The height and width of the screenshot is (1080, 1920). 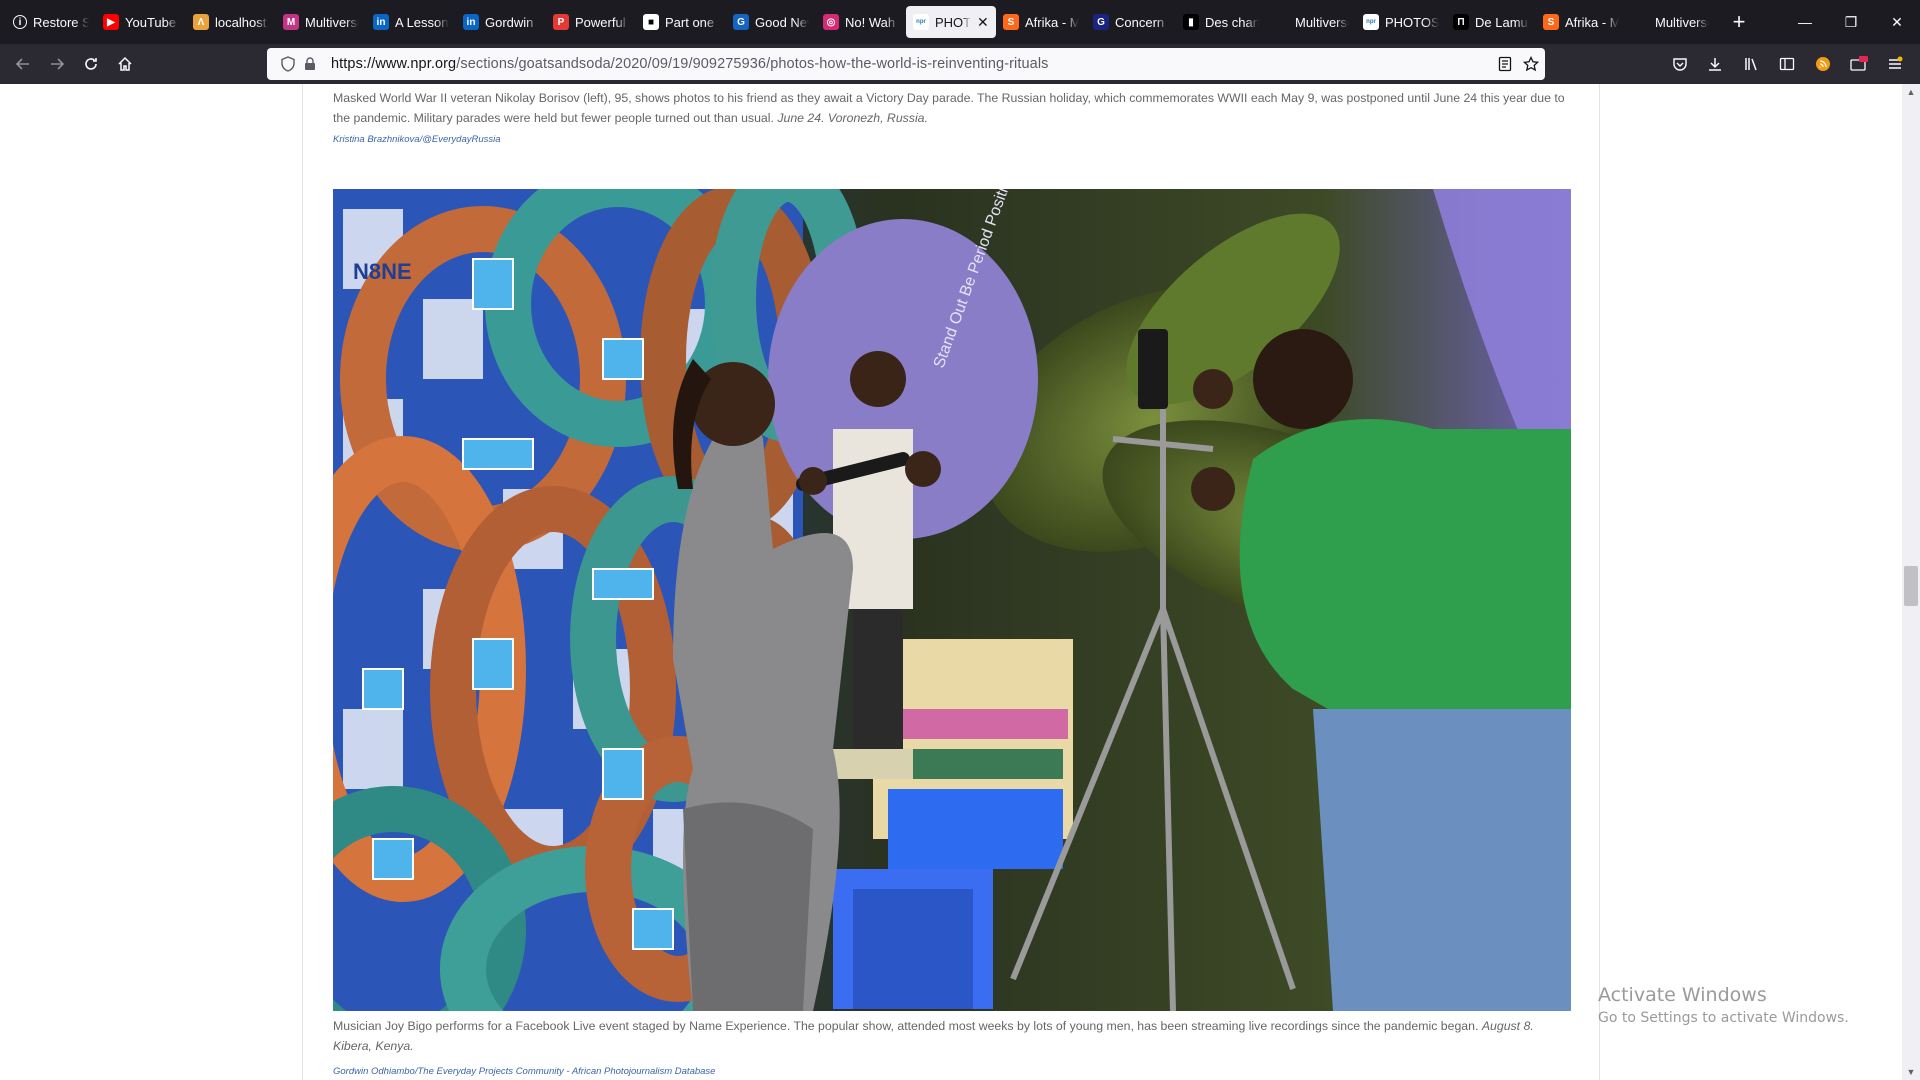 What do you see at coordinates (561, 22) in the screenshot?
I see `powerful-icon: P` at bounding box center [561, 22].